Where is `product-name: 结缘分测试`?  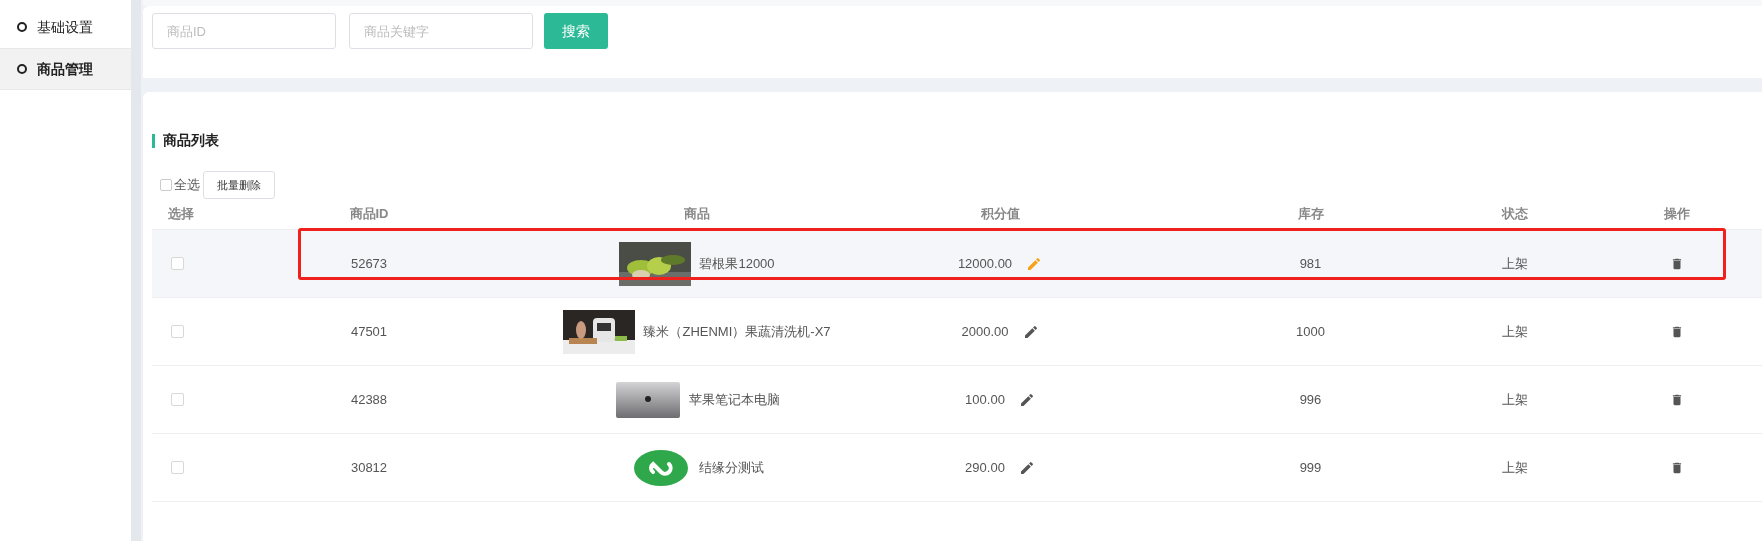 product-name: 结缘分测试 is located at coordinates (731, 467).